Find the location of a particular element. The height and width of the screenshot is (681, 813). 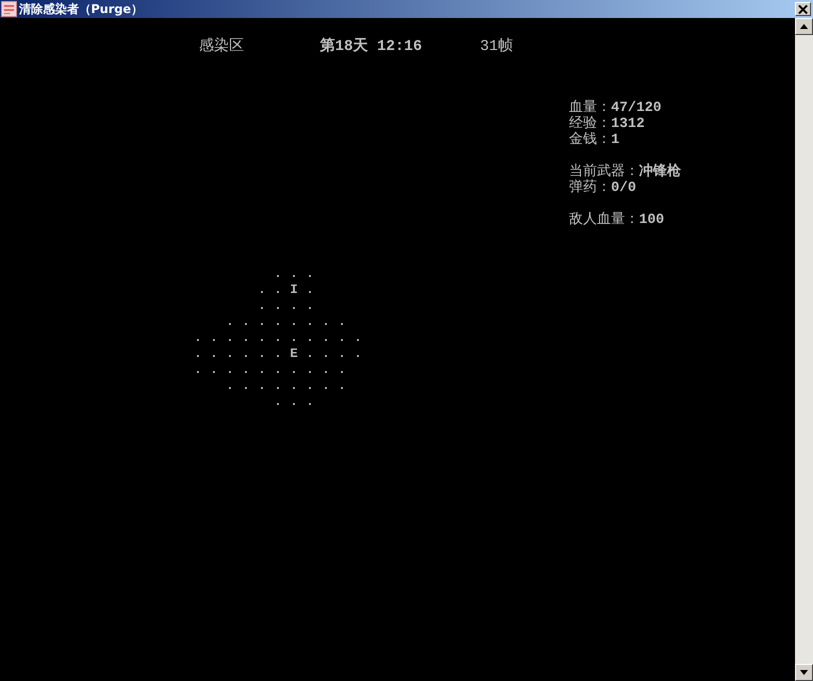

stat-value: 1 is located at coordinates (615, 140).